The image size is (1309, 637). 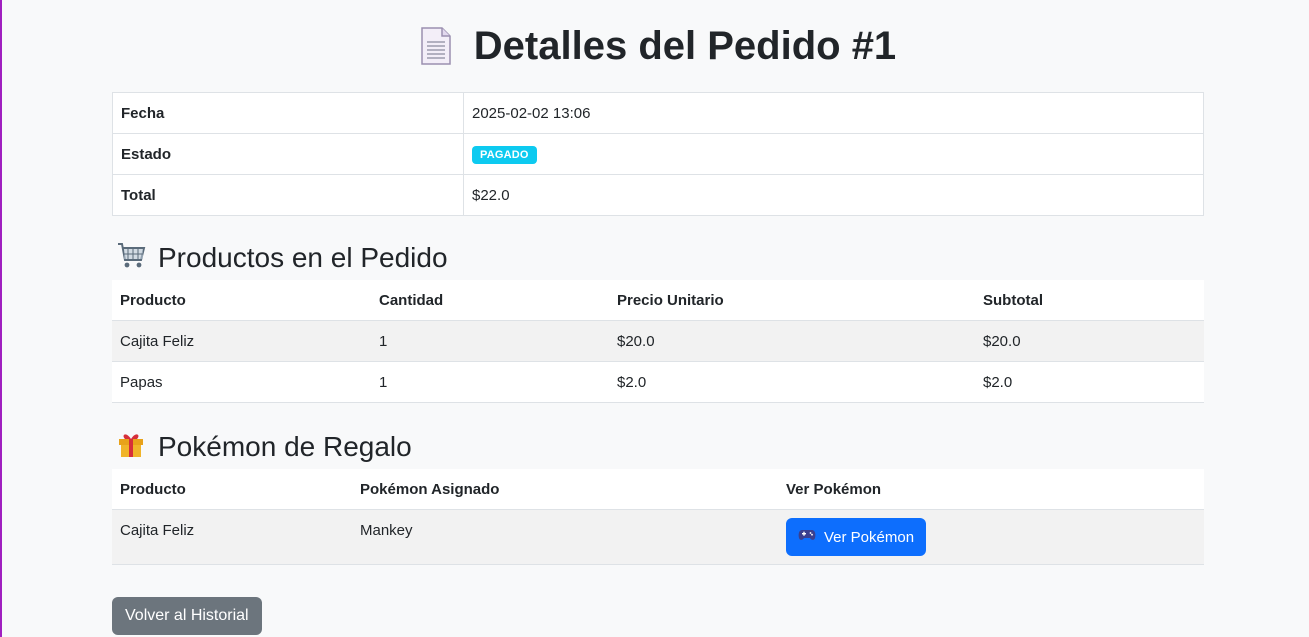 I want to click on shopping-cart-icon, so click(x=131, y=258).